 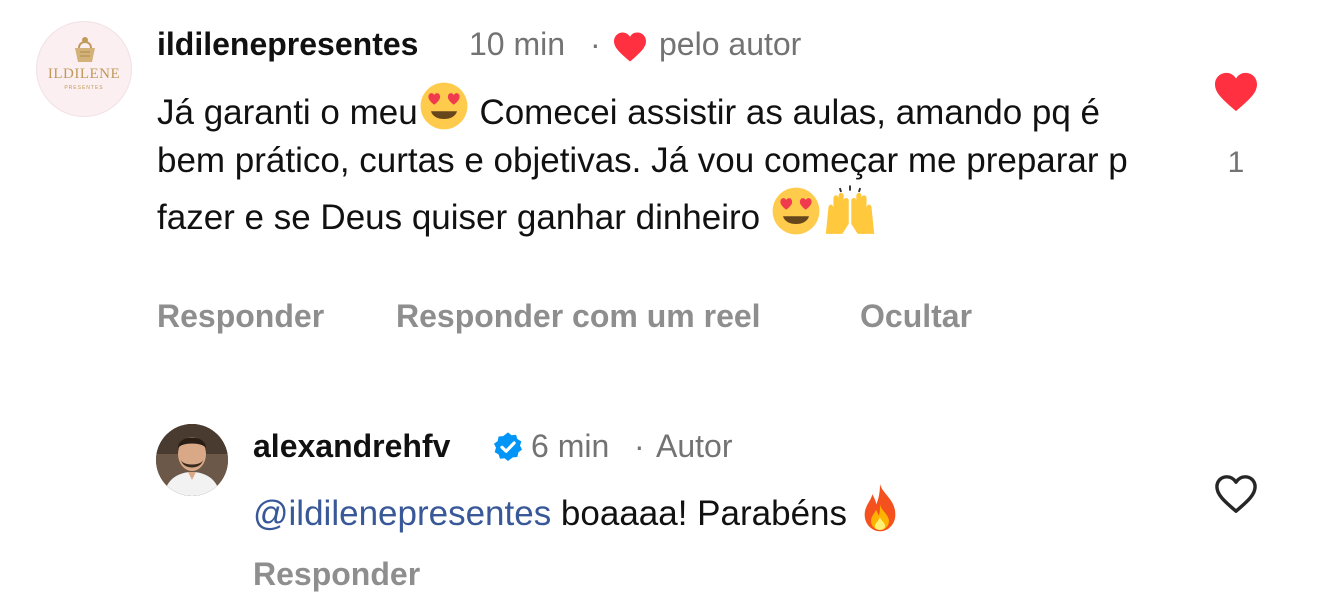 I want to click on reply-text: @ildilenepresentes boaaaa! Parabéns, so click(x=703, y=509).